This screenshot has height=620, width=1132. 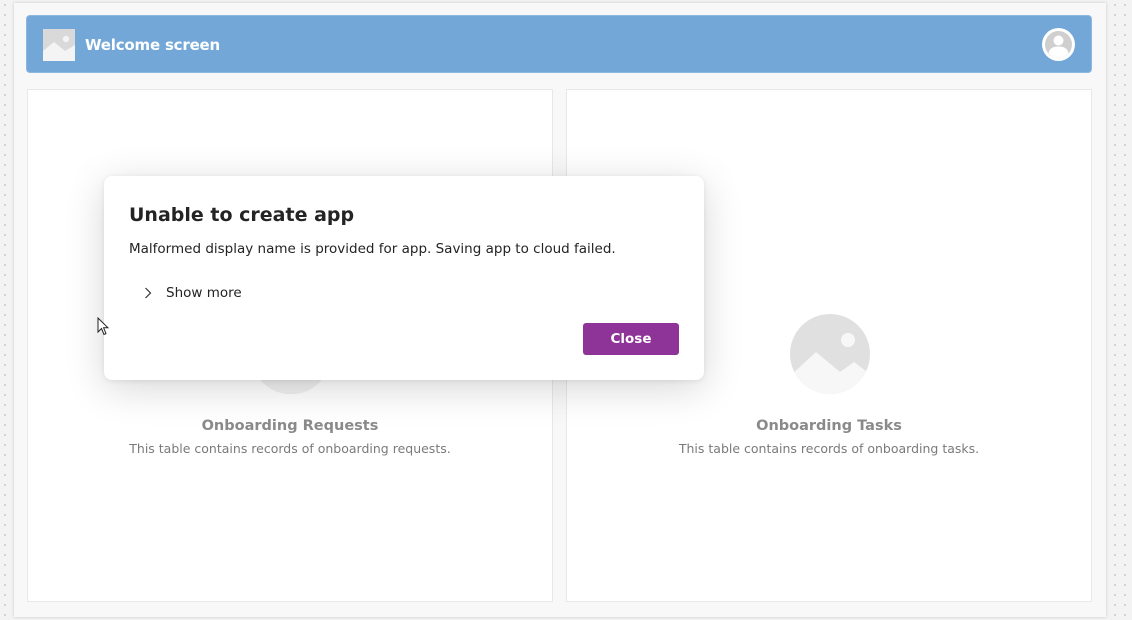 What do you see at coordinates (1058, 44) in the screenshot?
I see `user-avatar-icon` at bounding box center [1058, 44].